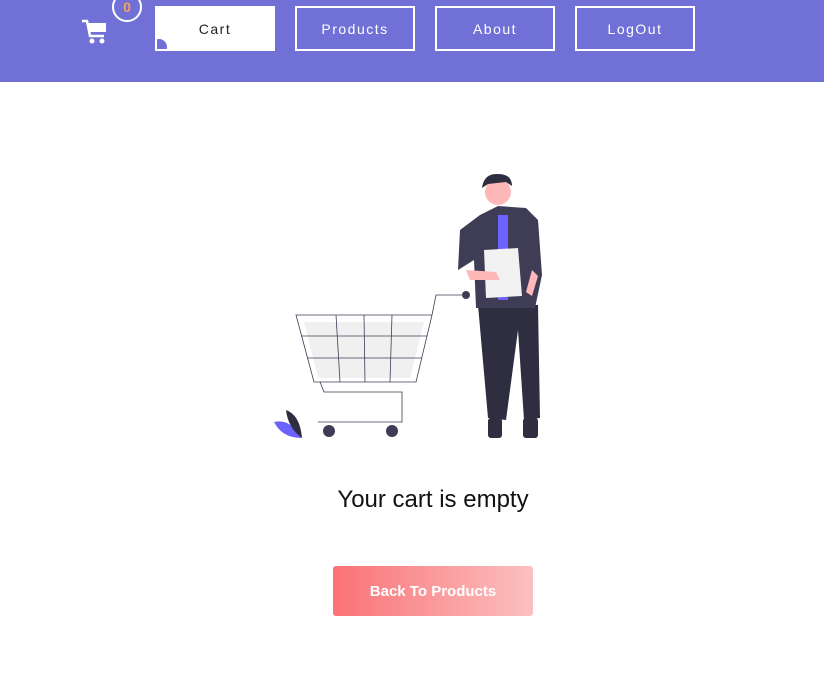  What do you see at coordinates (127, 11) in the screenshot?
I see `cart-count-badge: 0` at bounding box center [127, 11].